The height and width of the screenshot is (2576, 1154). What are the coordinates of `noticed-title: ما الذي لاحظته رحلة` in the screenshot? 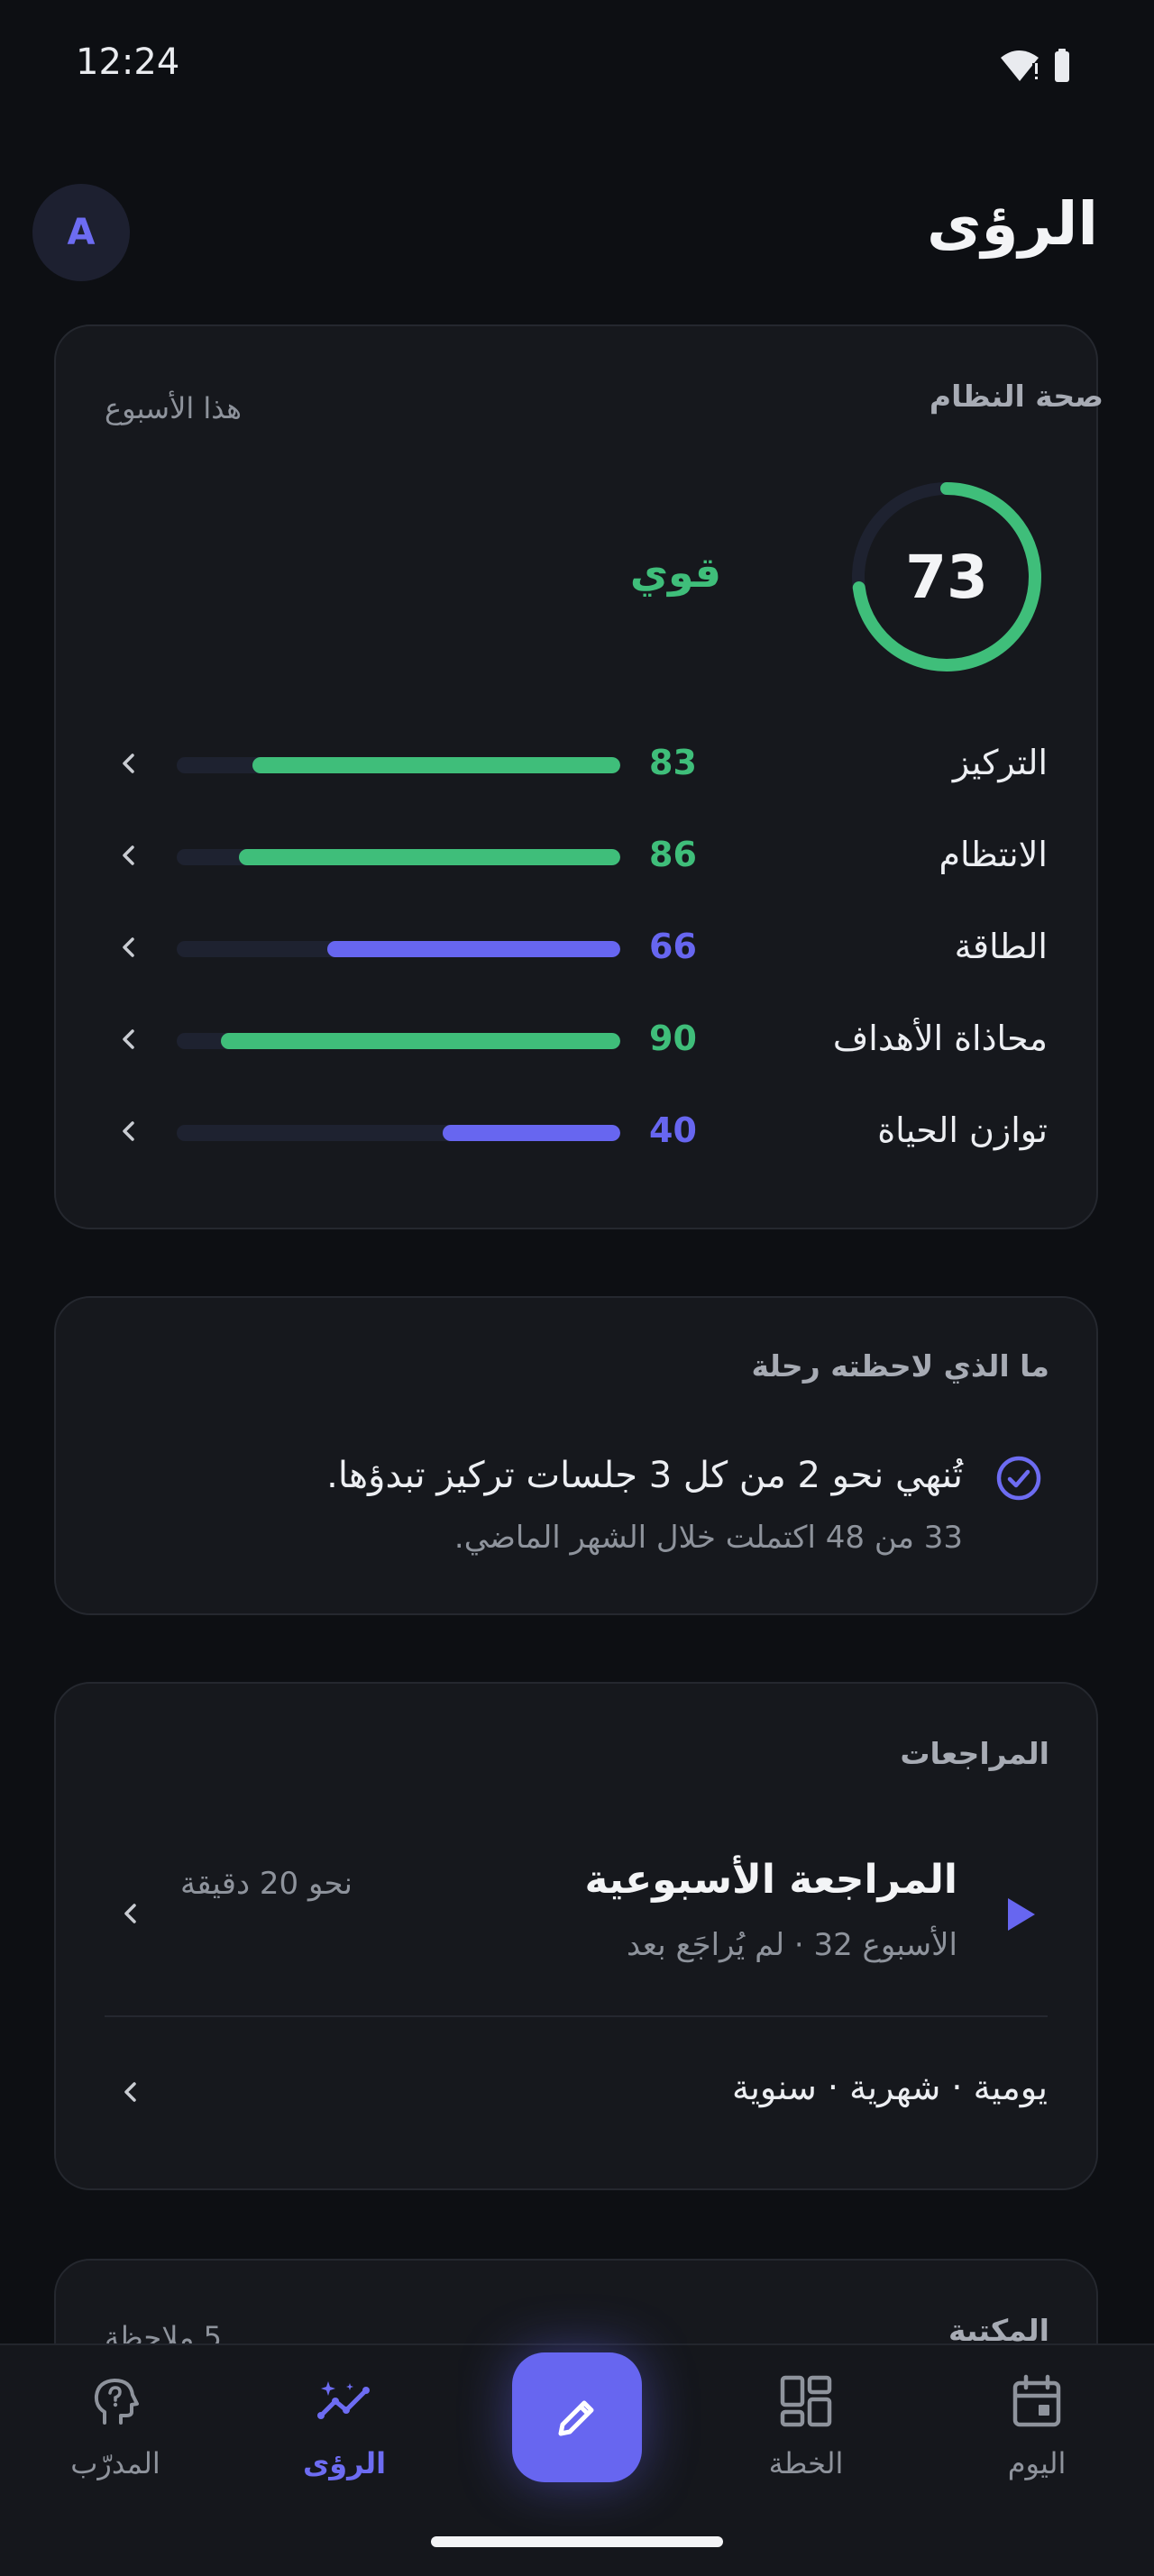 It's located at (900, 1366).